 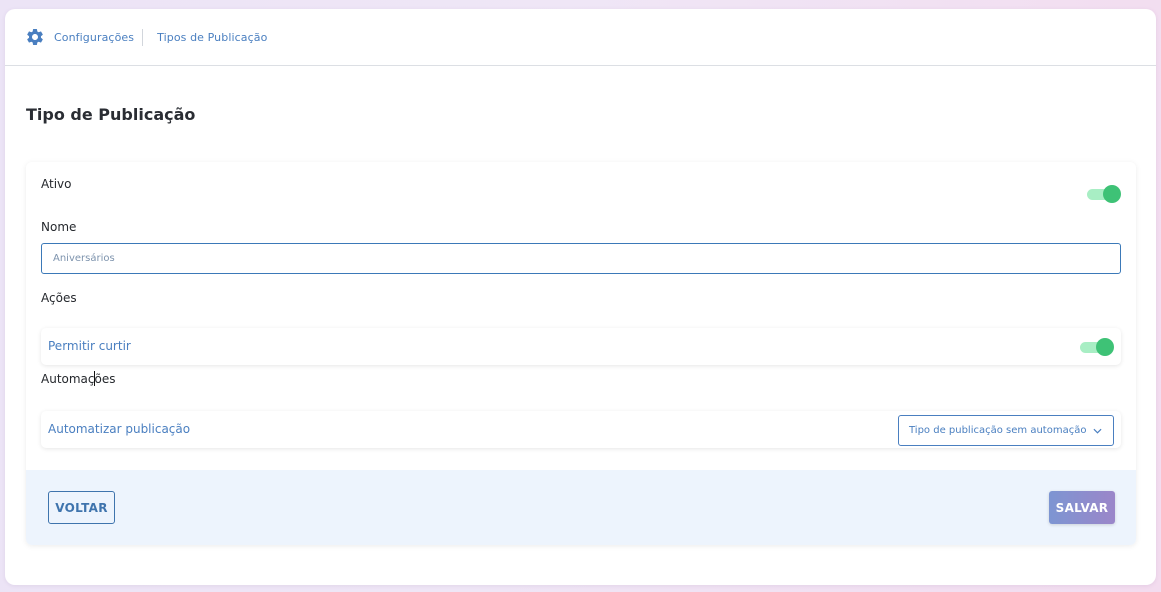 I want to click on automation-select-value: Tipo de publicação sem automação, so click(x=998, y=430).